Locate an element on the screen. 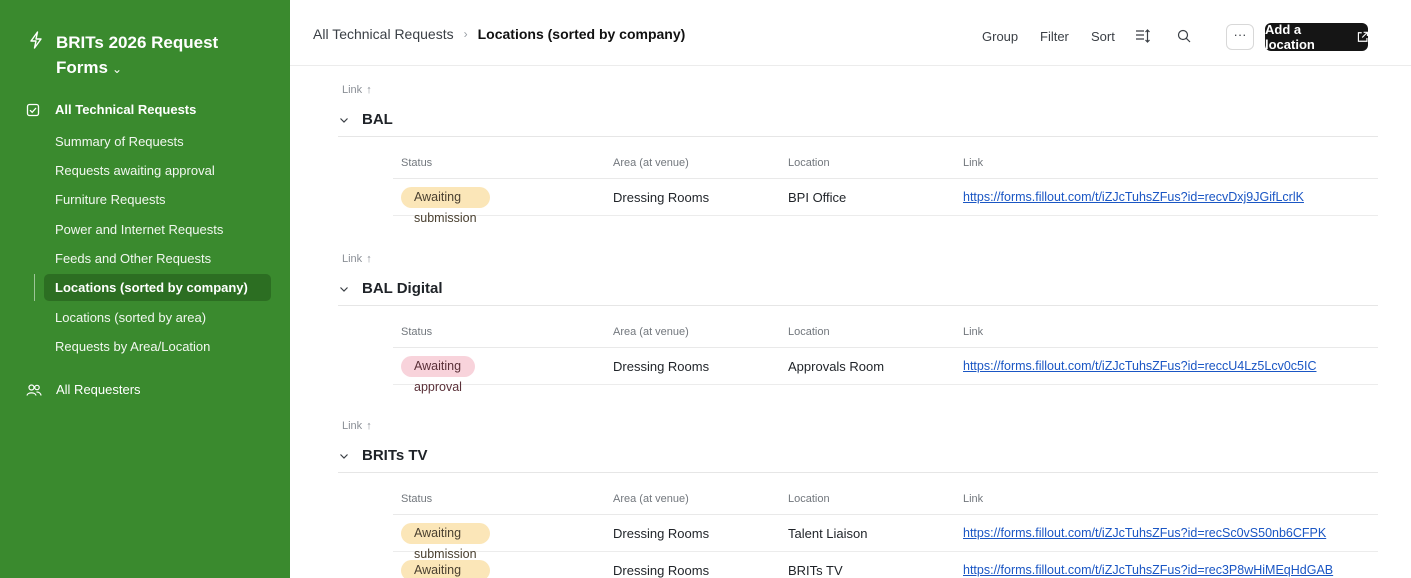 The image size is (1411, 578). requesters-label: All Requesters is located at coordinates (98, 389).